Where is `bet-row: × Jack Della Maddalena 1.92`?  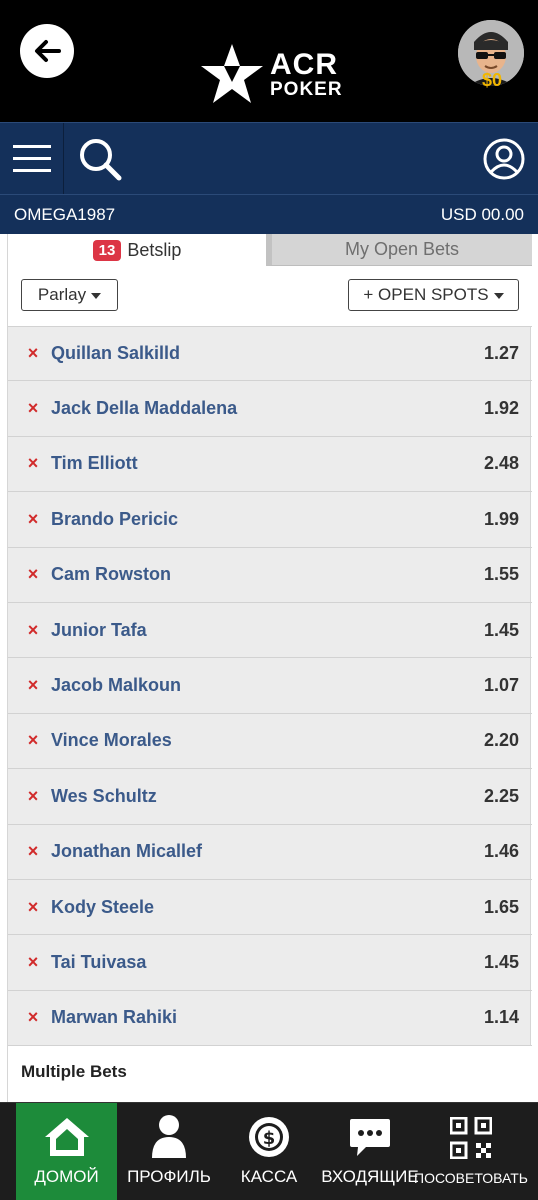
bet-row: × Jack Della Maddalena 1.92 is located at coordinates (270, 409).